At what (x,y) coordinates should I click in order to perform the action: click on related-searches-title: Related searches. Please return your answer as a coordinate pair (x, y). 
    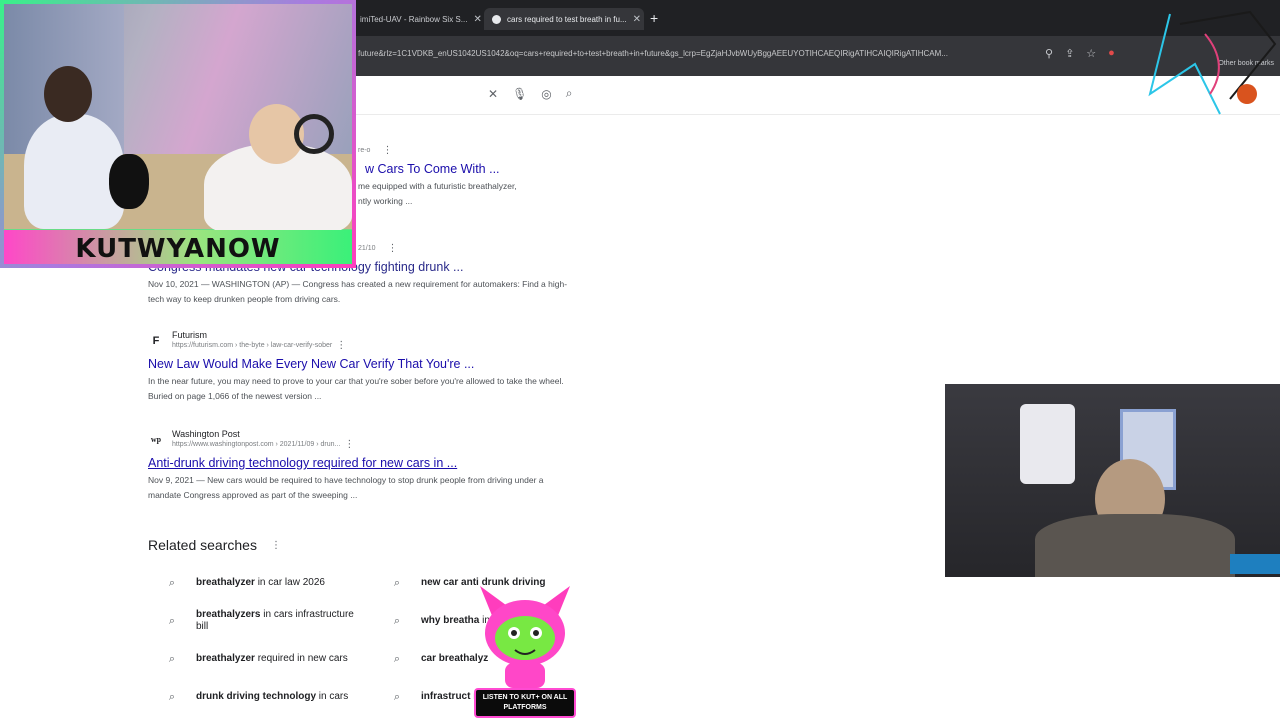
    Looking at the image, I should click on (202, 545).